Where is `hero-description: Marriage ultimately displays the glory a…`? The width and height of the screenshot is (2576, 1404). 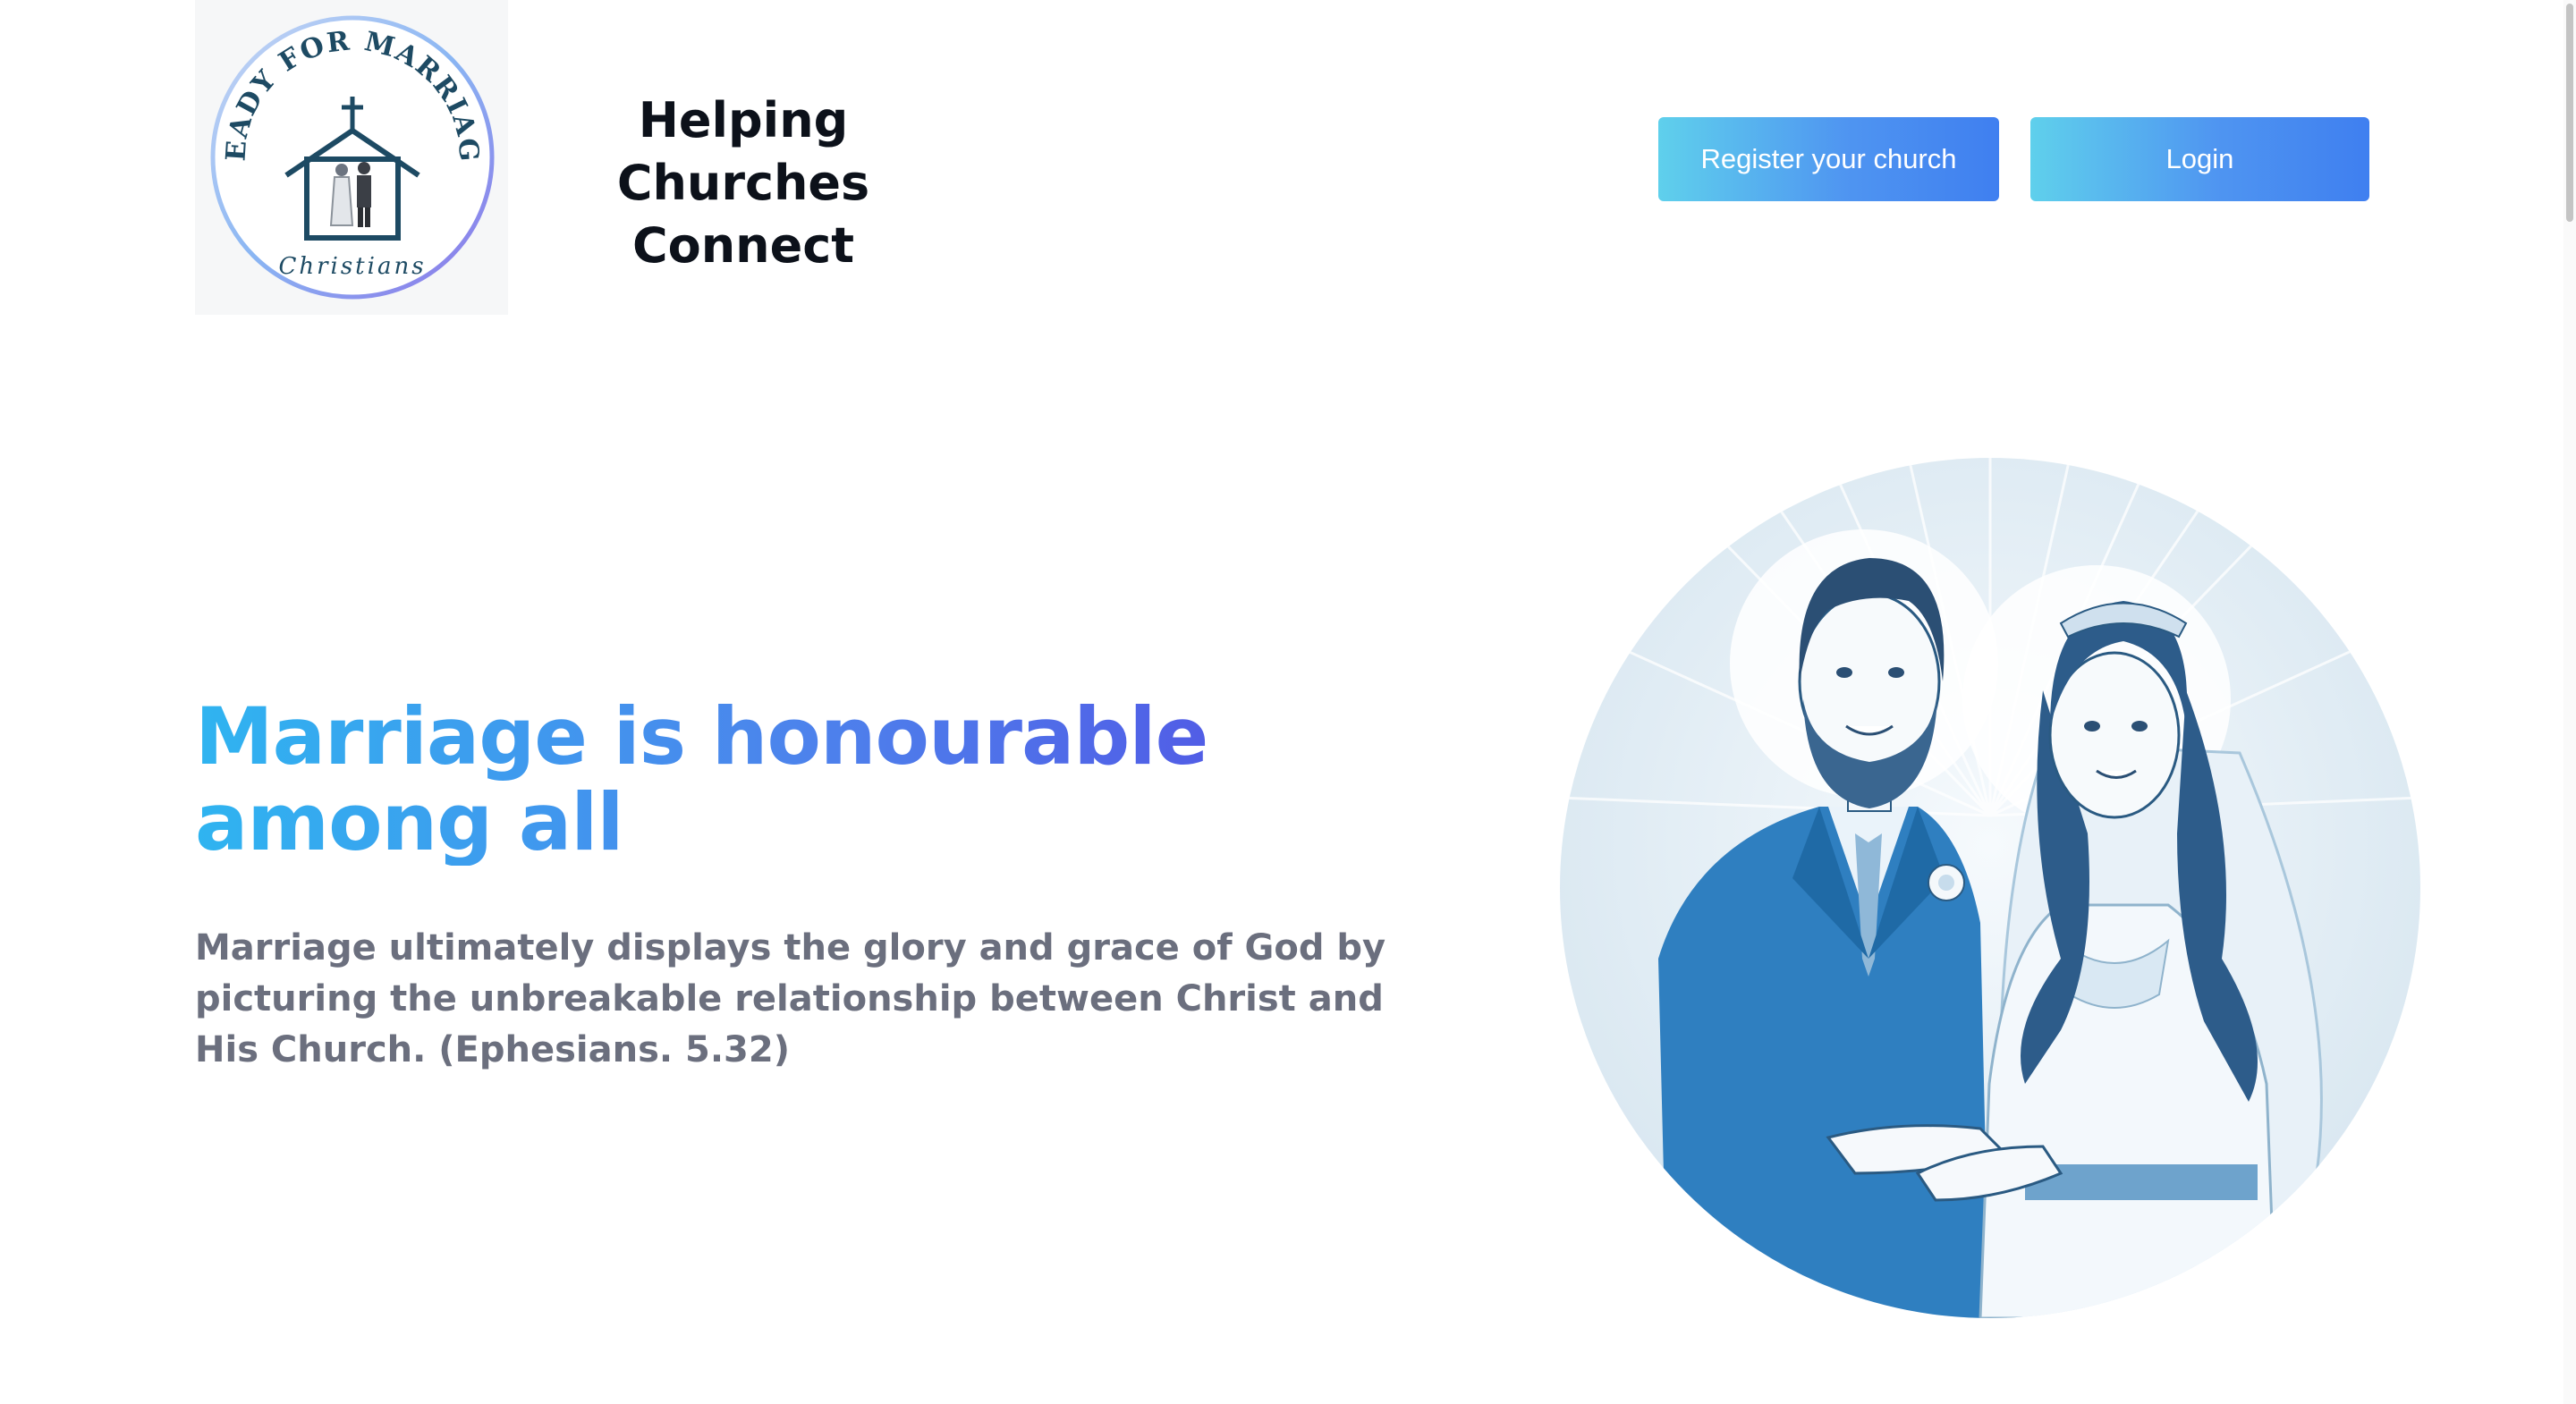 hero-description: Marriage ultimately displays the glory a… is located at coordinates (790, 999).